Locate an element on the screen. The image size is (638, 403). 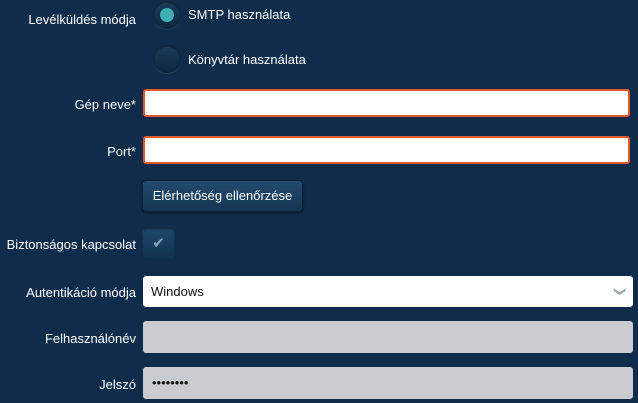
chevron-down-icon: ❯ is located at coordinates (620, 291).